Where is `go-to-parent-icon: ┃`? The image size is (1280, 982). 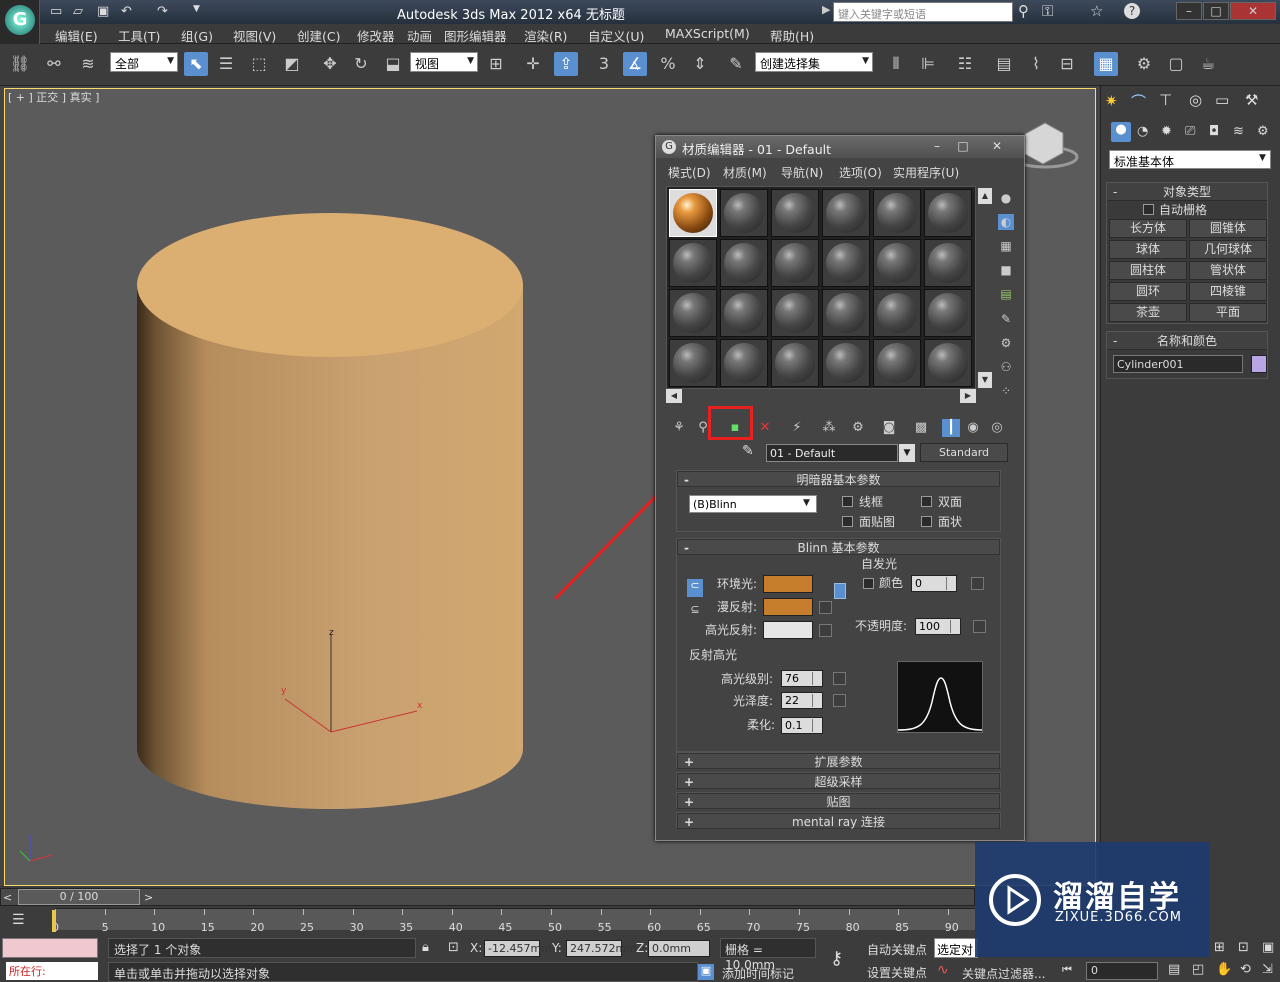
go-to-parent-icon: ┃ is located at coordinates (951, 428).